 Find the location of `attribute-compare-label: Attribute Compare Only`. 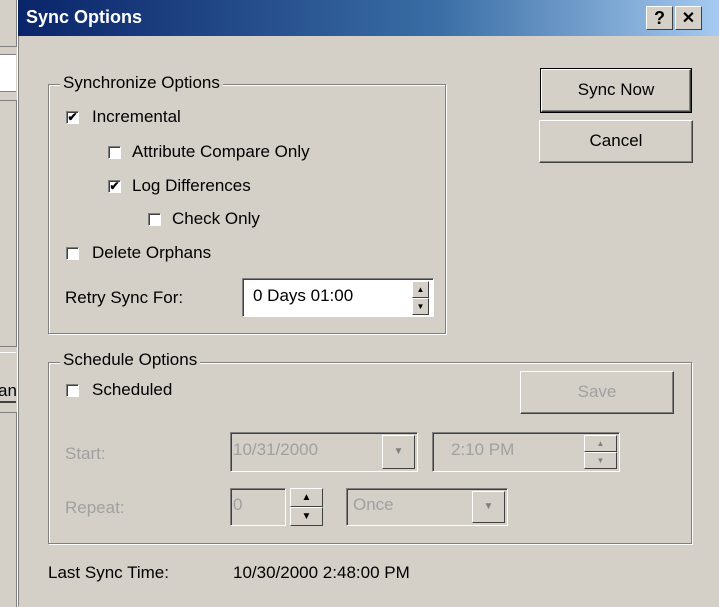

attribute-compare-label: Attribute Compare Only is located at coordinates (221, 151).